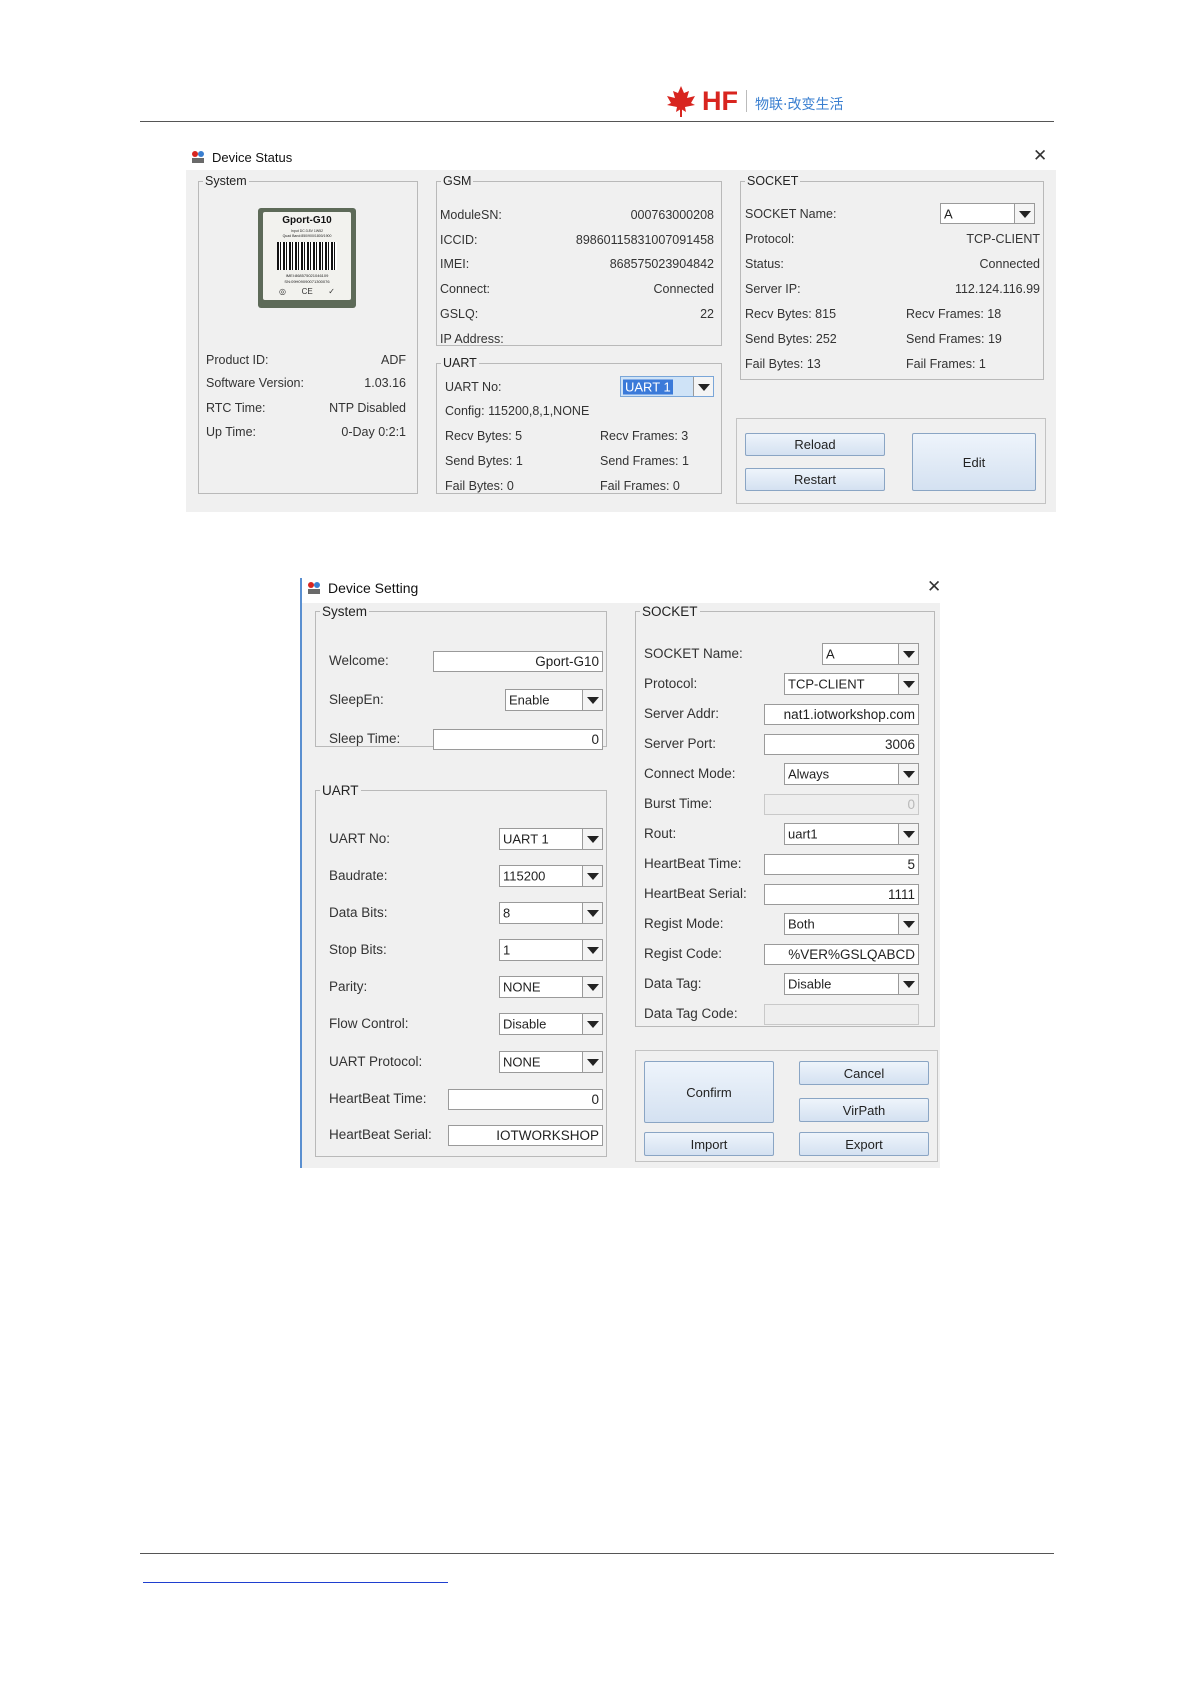 The image size is (1191, 1684). What do you see at coordinates (369, 1023) in the screenshot?
I see `flow-control-label: Flow Control:` at bounding box center [369, 1023].